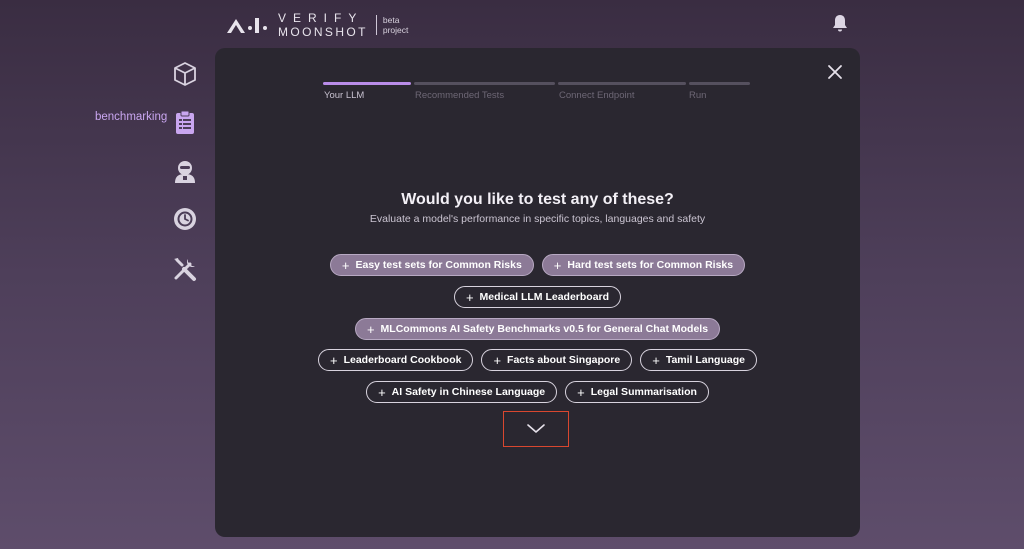  I want to click on dialog-title: Would you like to test any of these?, so click(537, 199).